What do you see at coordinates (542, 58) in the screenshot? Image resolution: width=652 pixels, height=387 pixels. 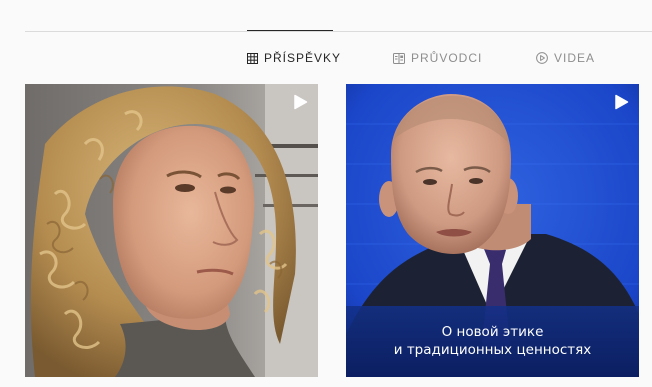 I see `play-circle-icon` at bounding box center [542, 58].